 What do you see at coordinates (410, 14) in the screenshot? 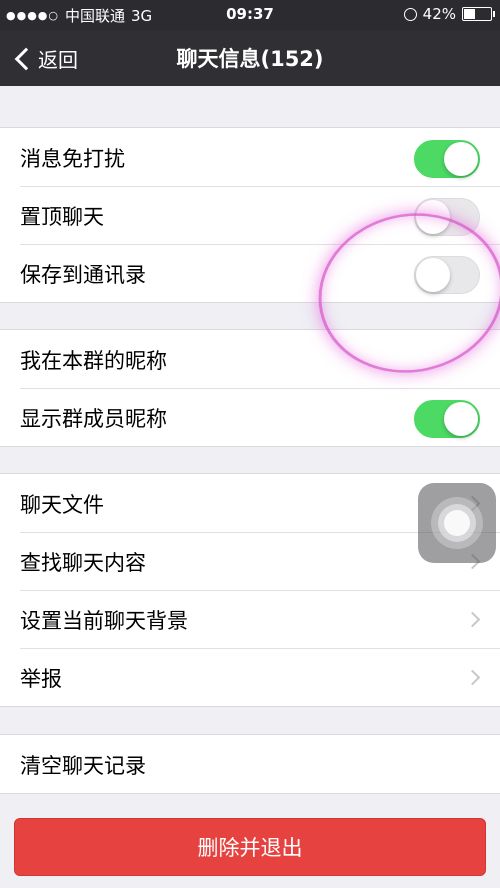
I see `rotation-lock-icon` at bounding box center [410, 14].